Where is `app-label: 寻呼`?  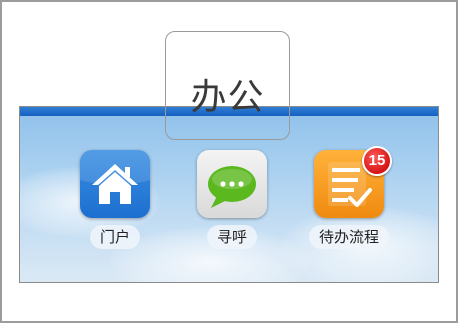
app-label: 寻呼 is located at coordinates (232, 237).